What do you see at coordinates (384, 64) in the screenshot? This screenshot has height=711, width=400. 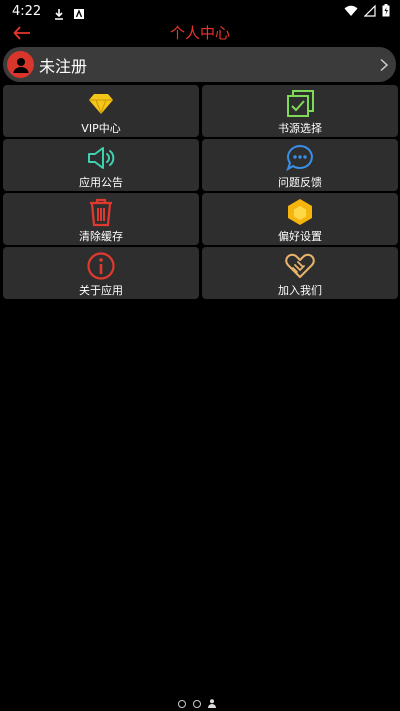 I see `chevron-right-icon` at bounding box center [384, 64].